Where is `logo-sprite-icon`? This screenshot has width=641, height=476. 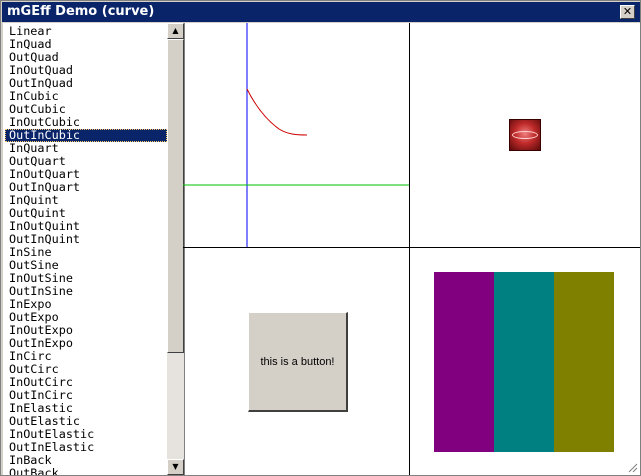
logo-sprite-icon is located at coordinates (525, 135).